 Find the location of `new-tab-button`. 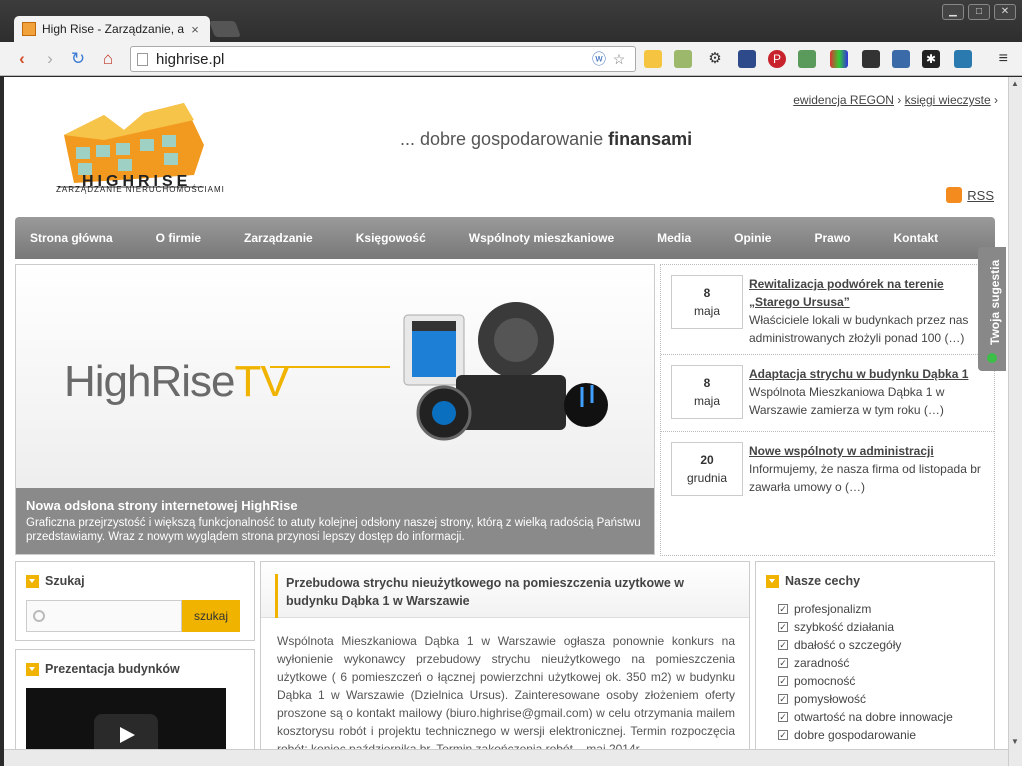

new-tab-button is located at coordinates (225, 29).